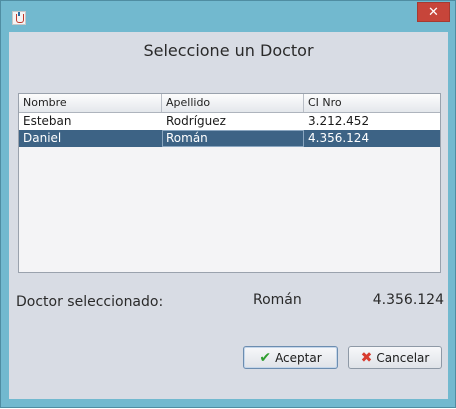  What do you see at coordinates (433, 12) in the screenshot?
I see `close-button: ✕` at bounding box center [433, 12].